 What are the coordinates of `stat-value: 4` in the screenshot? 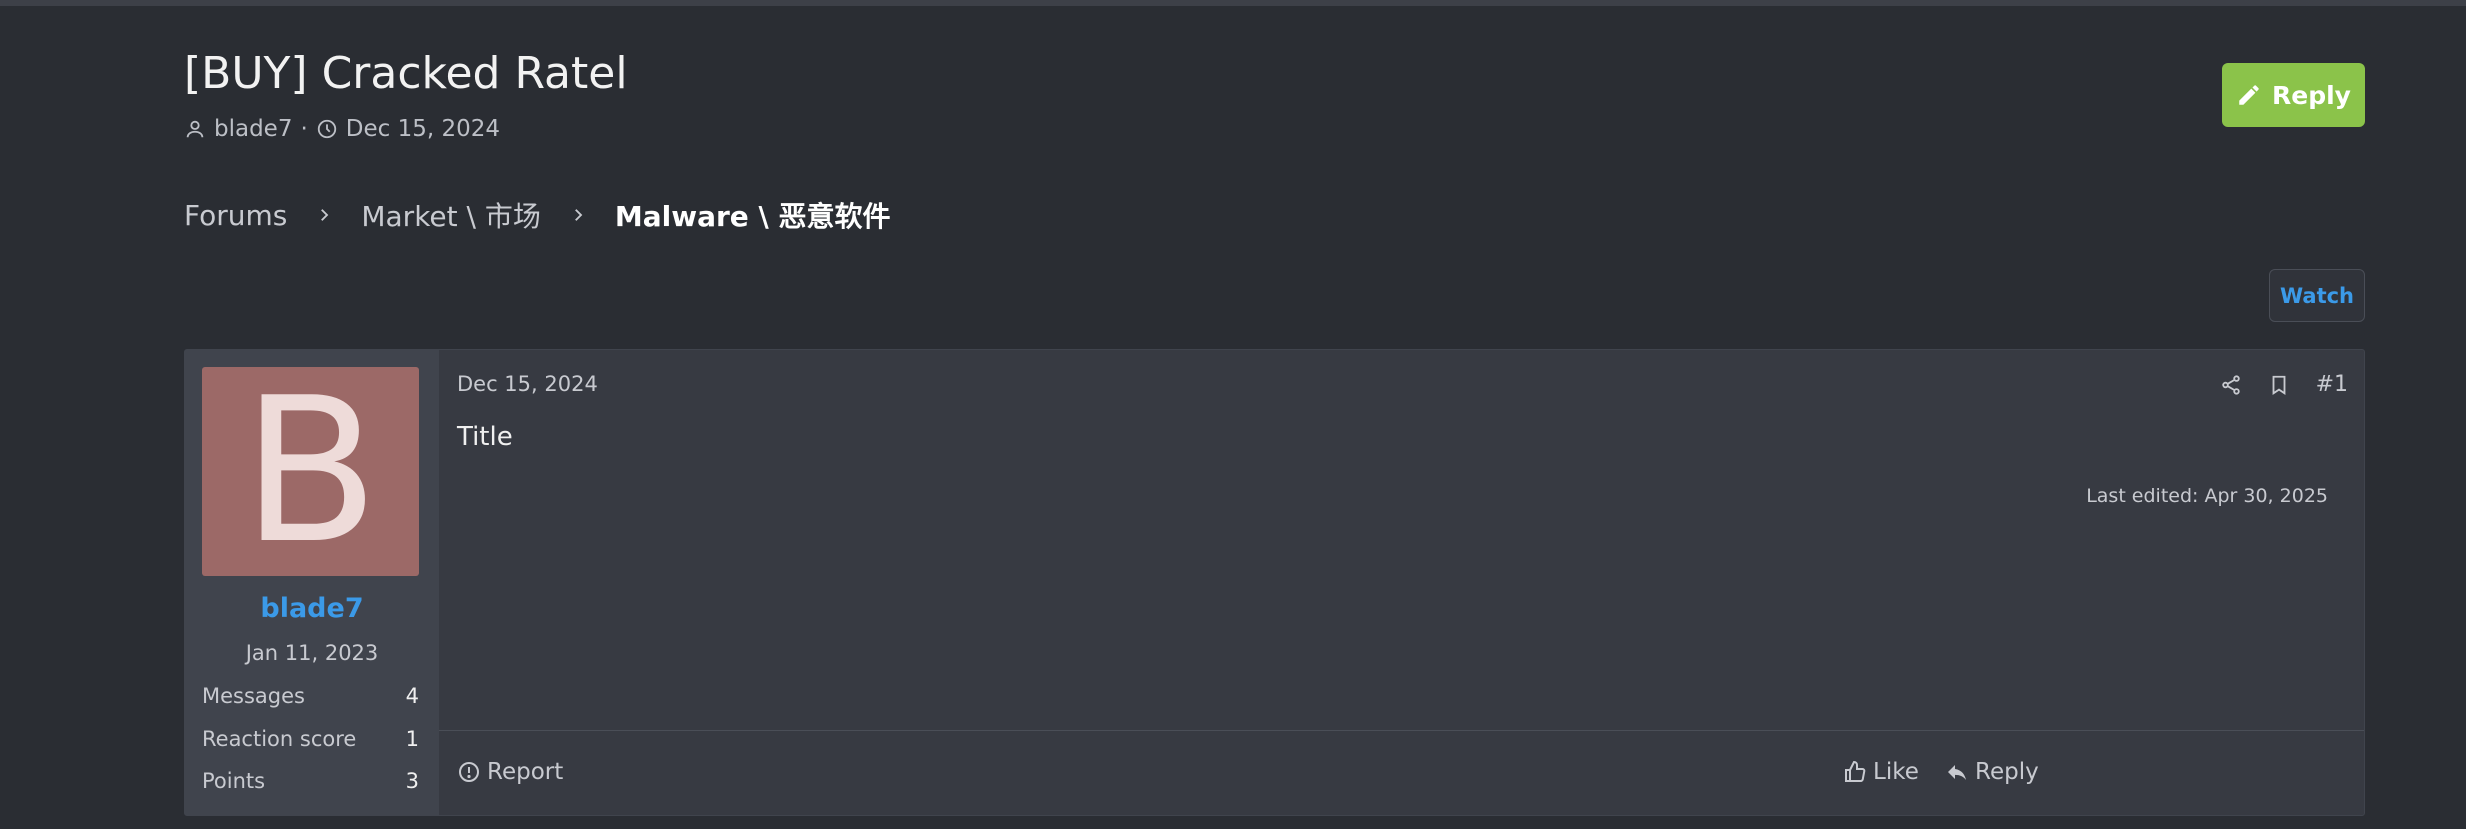 It's located at (412, 696).